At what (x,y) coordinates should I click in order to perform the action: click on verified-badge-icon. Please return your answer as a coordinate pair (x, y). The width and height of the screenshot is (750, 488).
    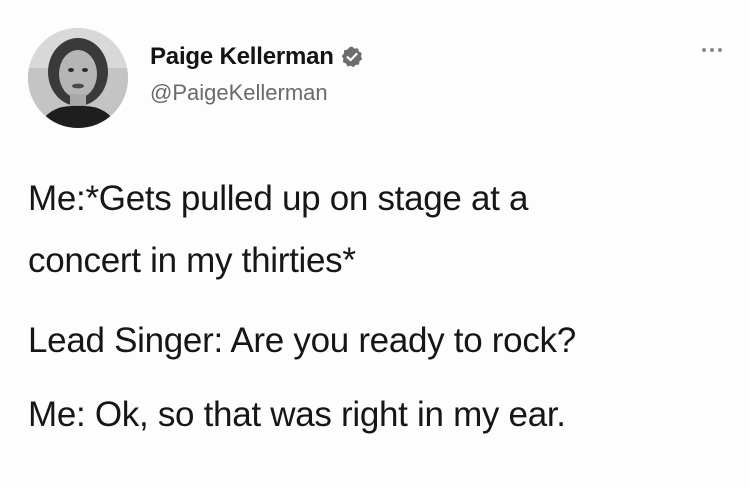
    Looking at the image, I should click on (351, 57).